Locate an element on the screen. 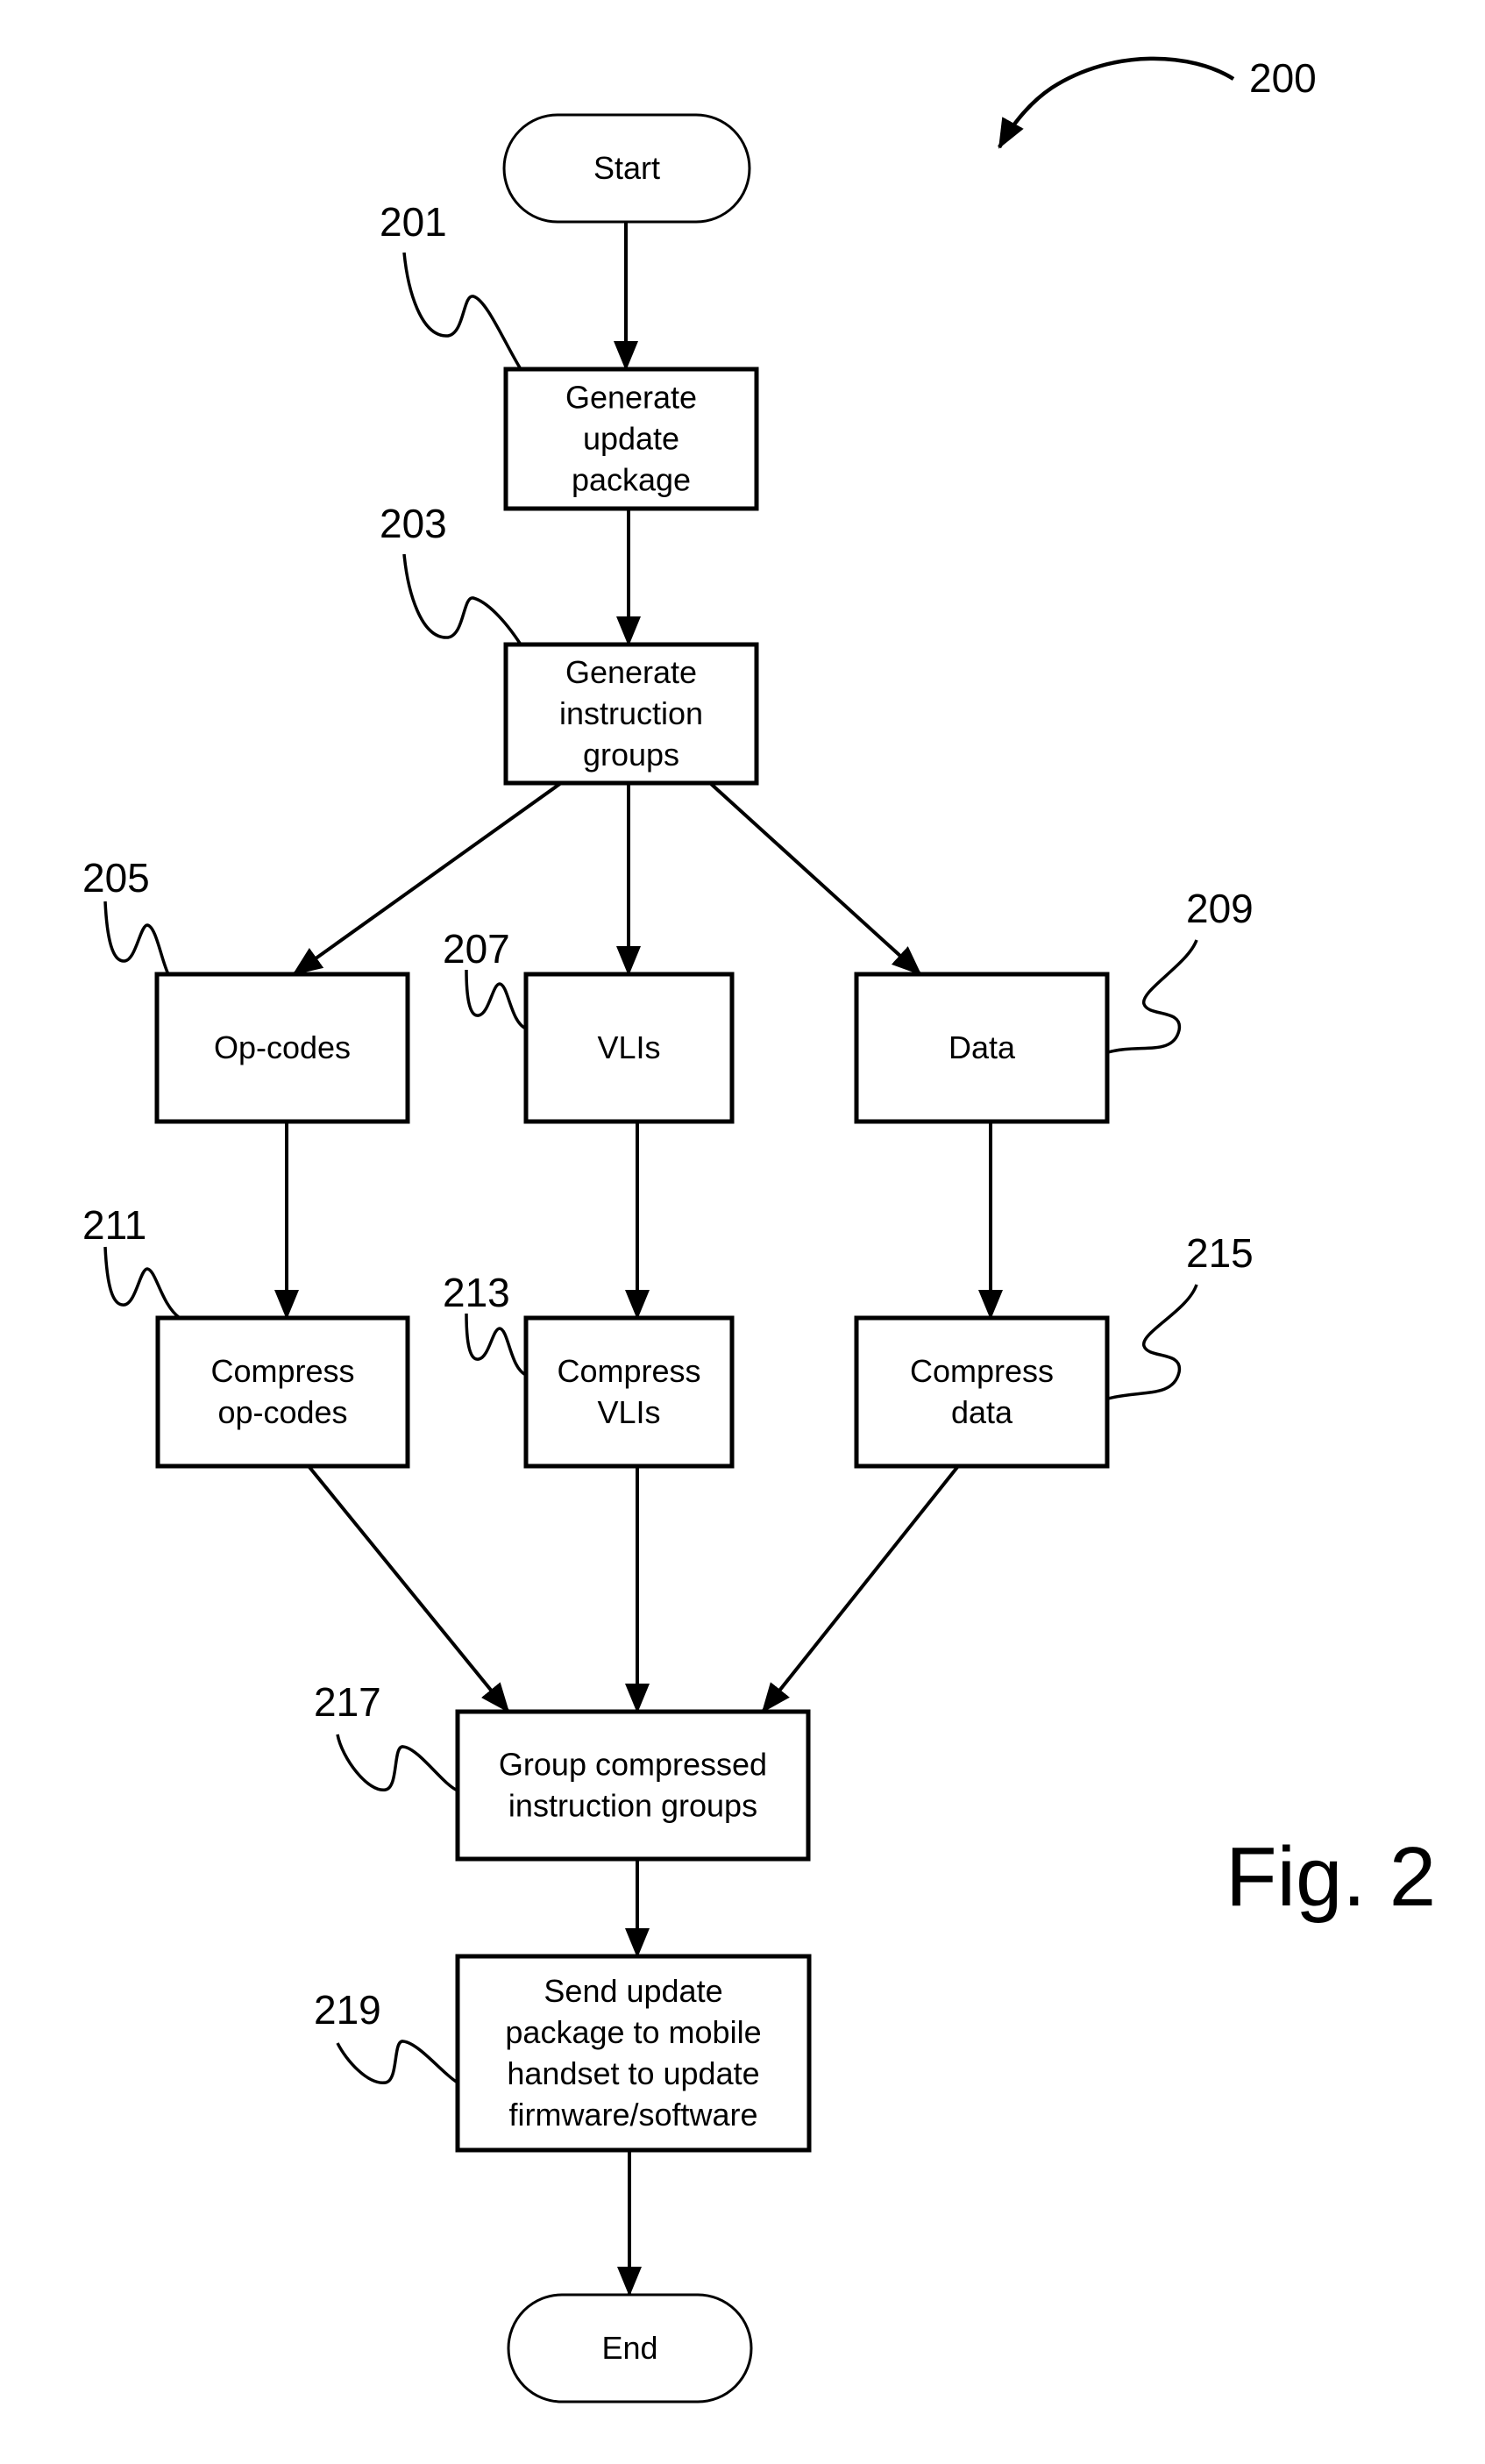 The height and width of the screenshot is (2464, 1485). ref-211: 211 is located at coordinates (114, 1225).